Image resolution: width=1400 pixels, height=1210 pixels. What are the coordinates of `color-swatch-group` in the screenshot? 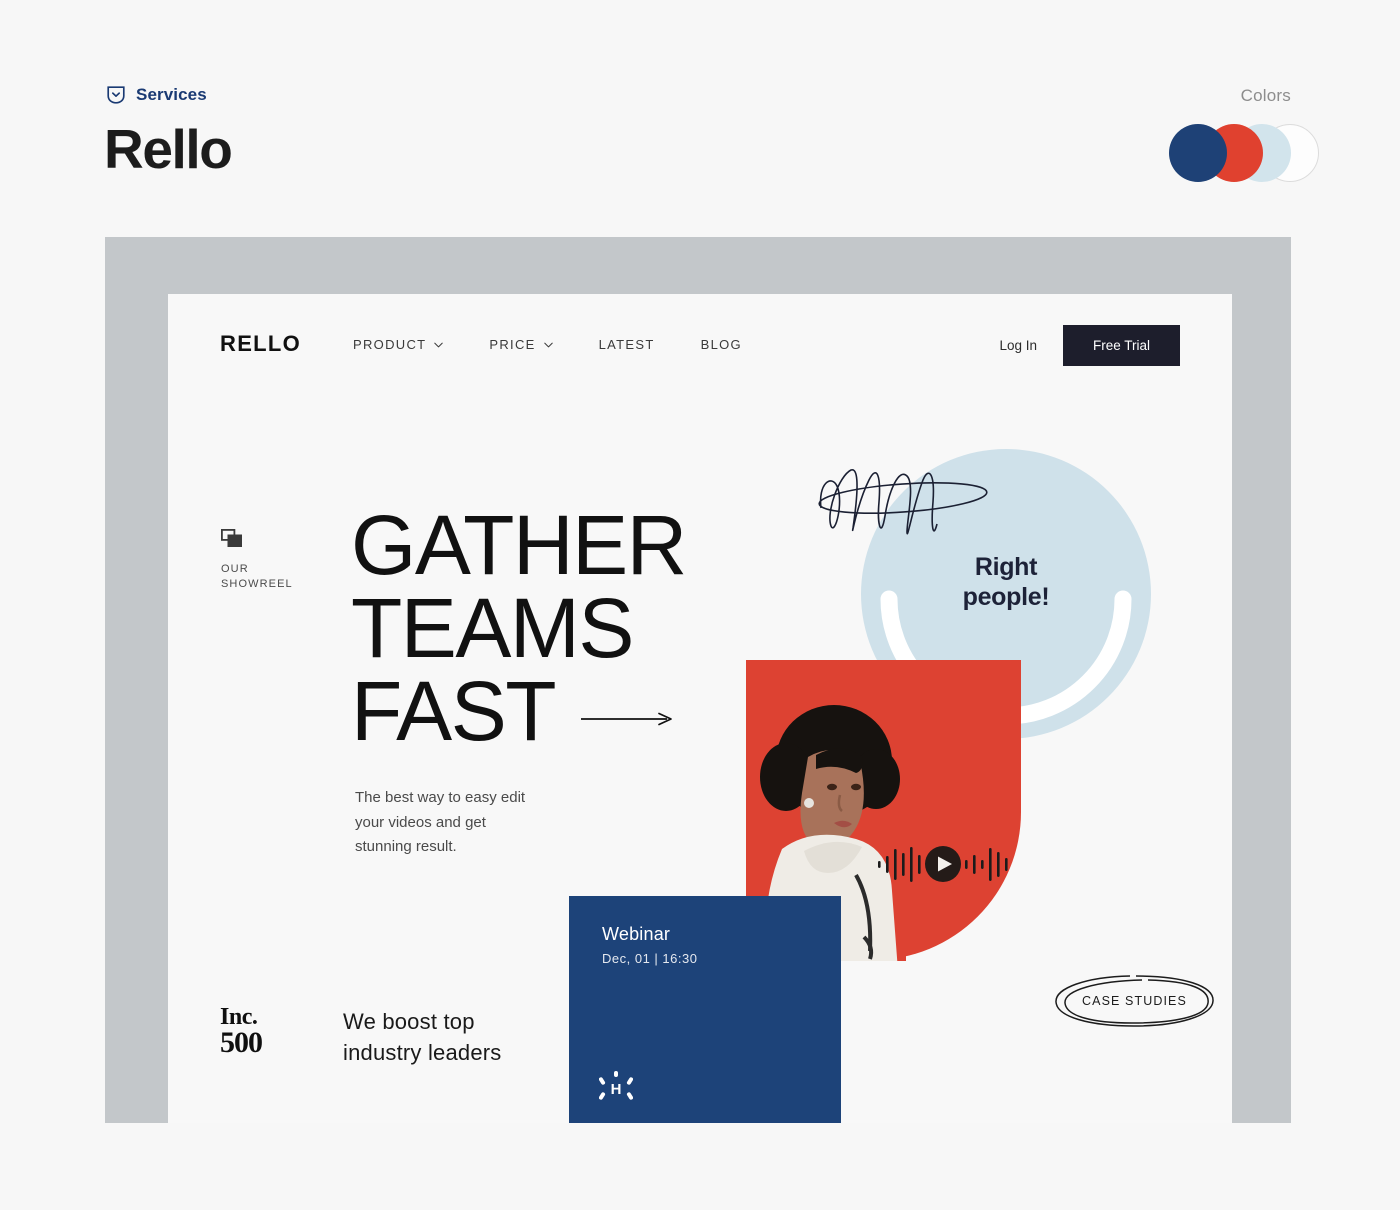 It's located at (1215, 153).